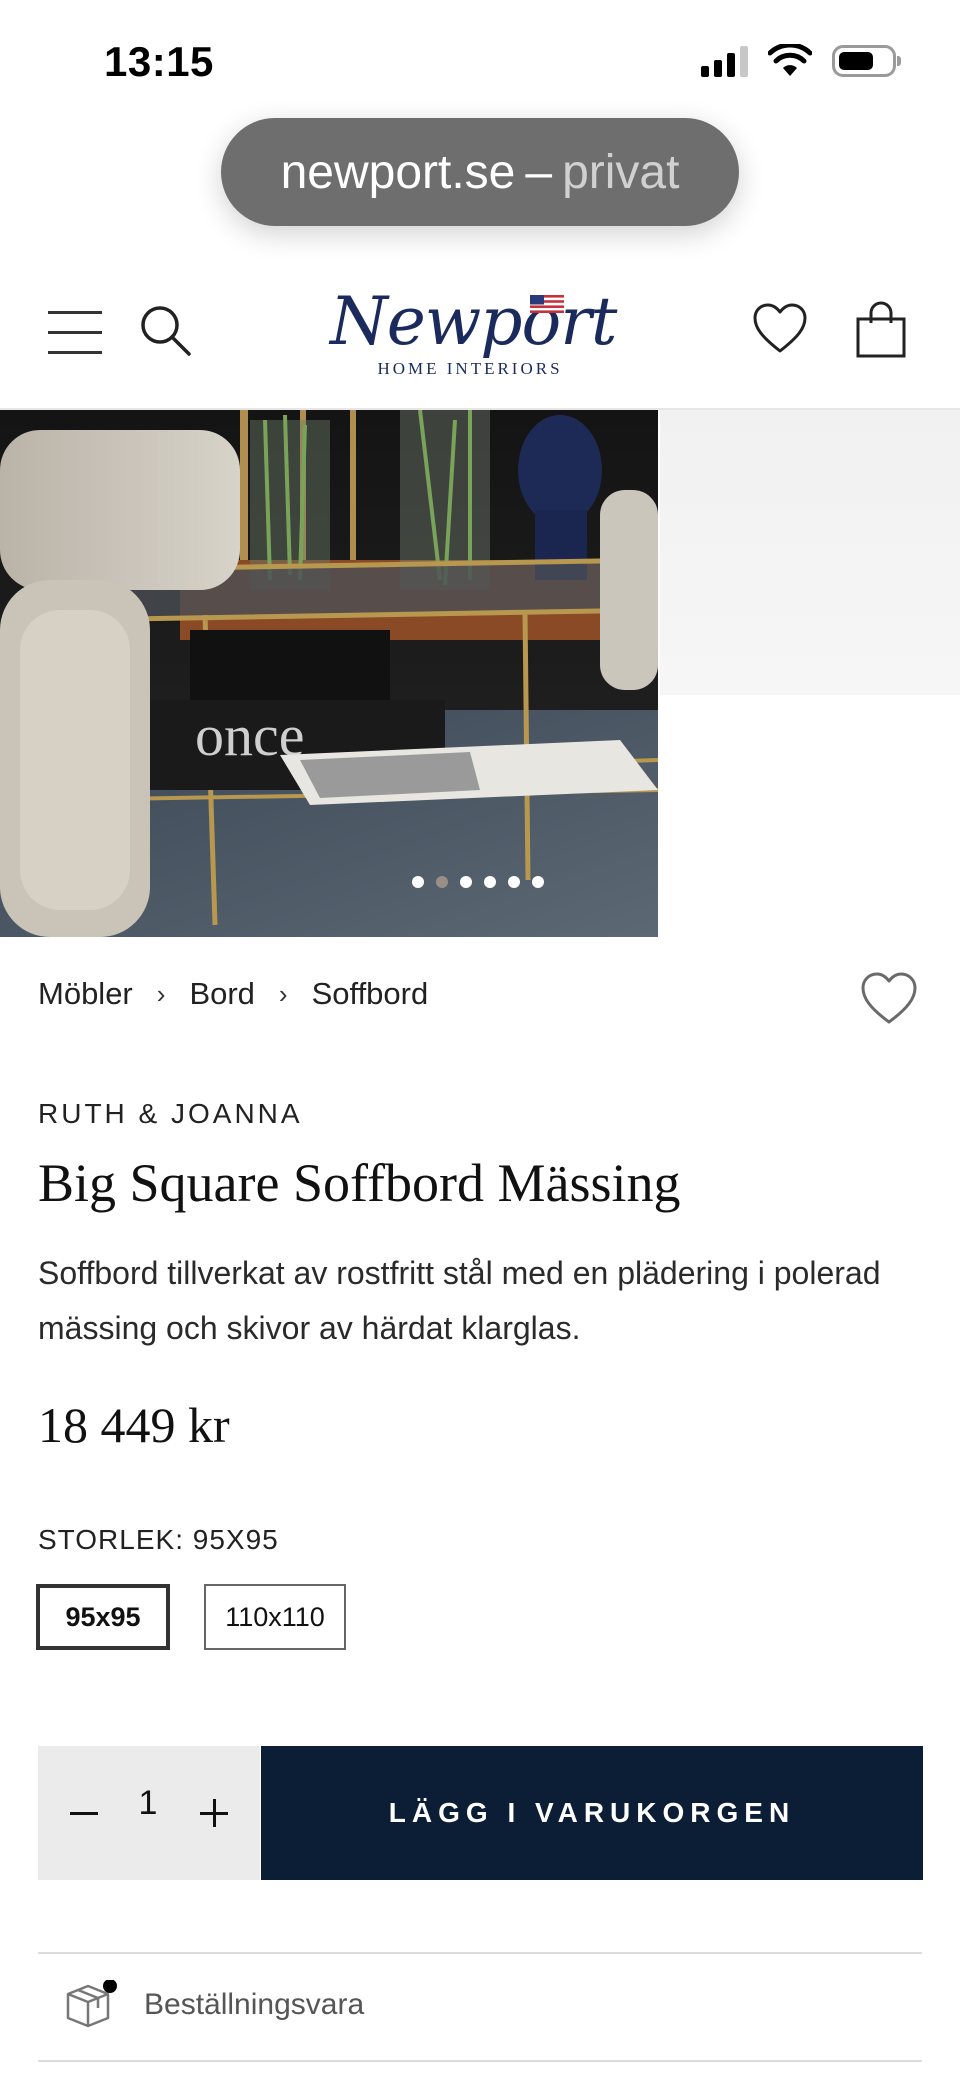 This screenshot has height=2078, width=960. I want to click on size-option-110x110: 110x110, so click(275, 1617).